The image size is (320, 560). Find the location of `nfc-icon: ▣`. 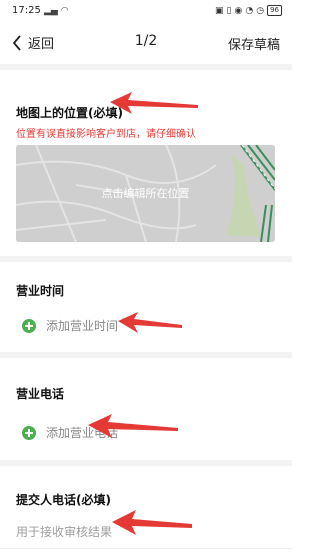

nfc-icon: ▣ is located at coordinates (219, 10).